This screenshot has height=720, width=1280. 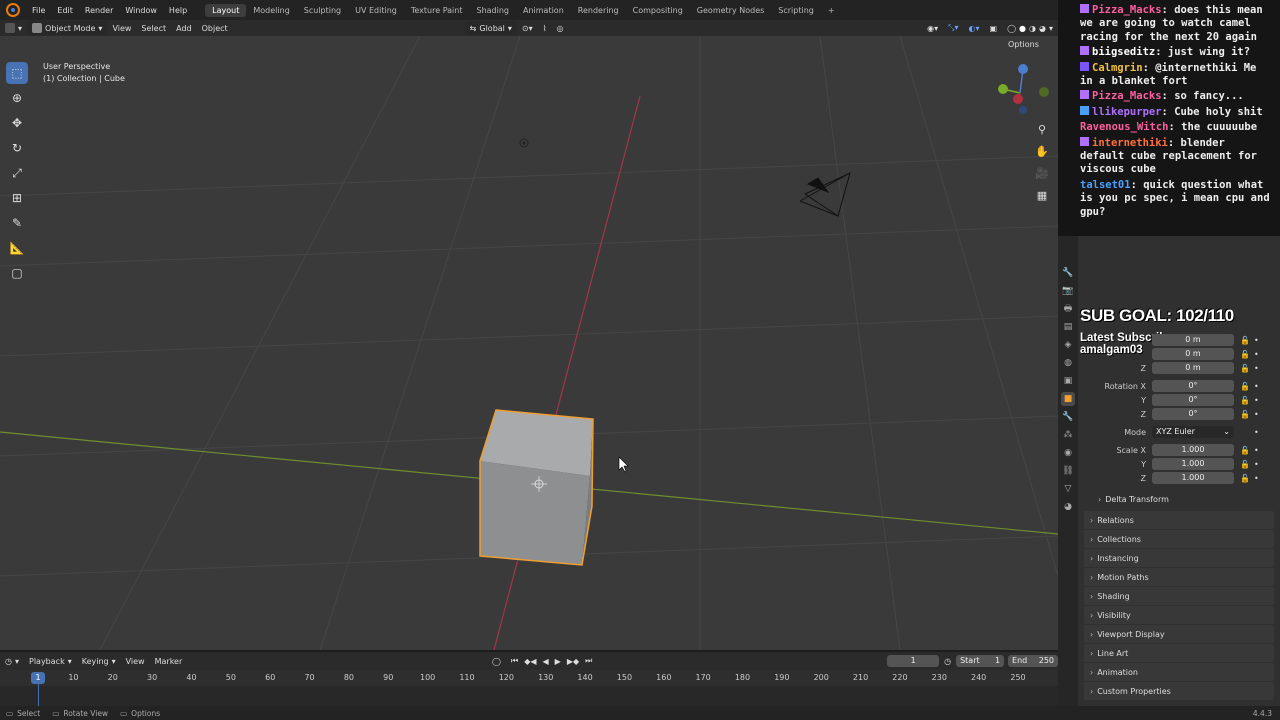 What do you see at coordinates (38, 10) in the screenshot?
I see `menu-file: File` at bounding box center [38, 10].